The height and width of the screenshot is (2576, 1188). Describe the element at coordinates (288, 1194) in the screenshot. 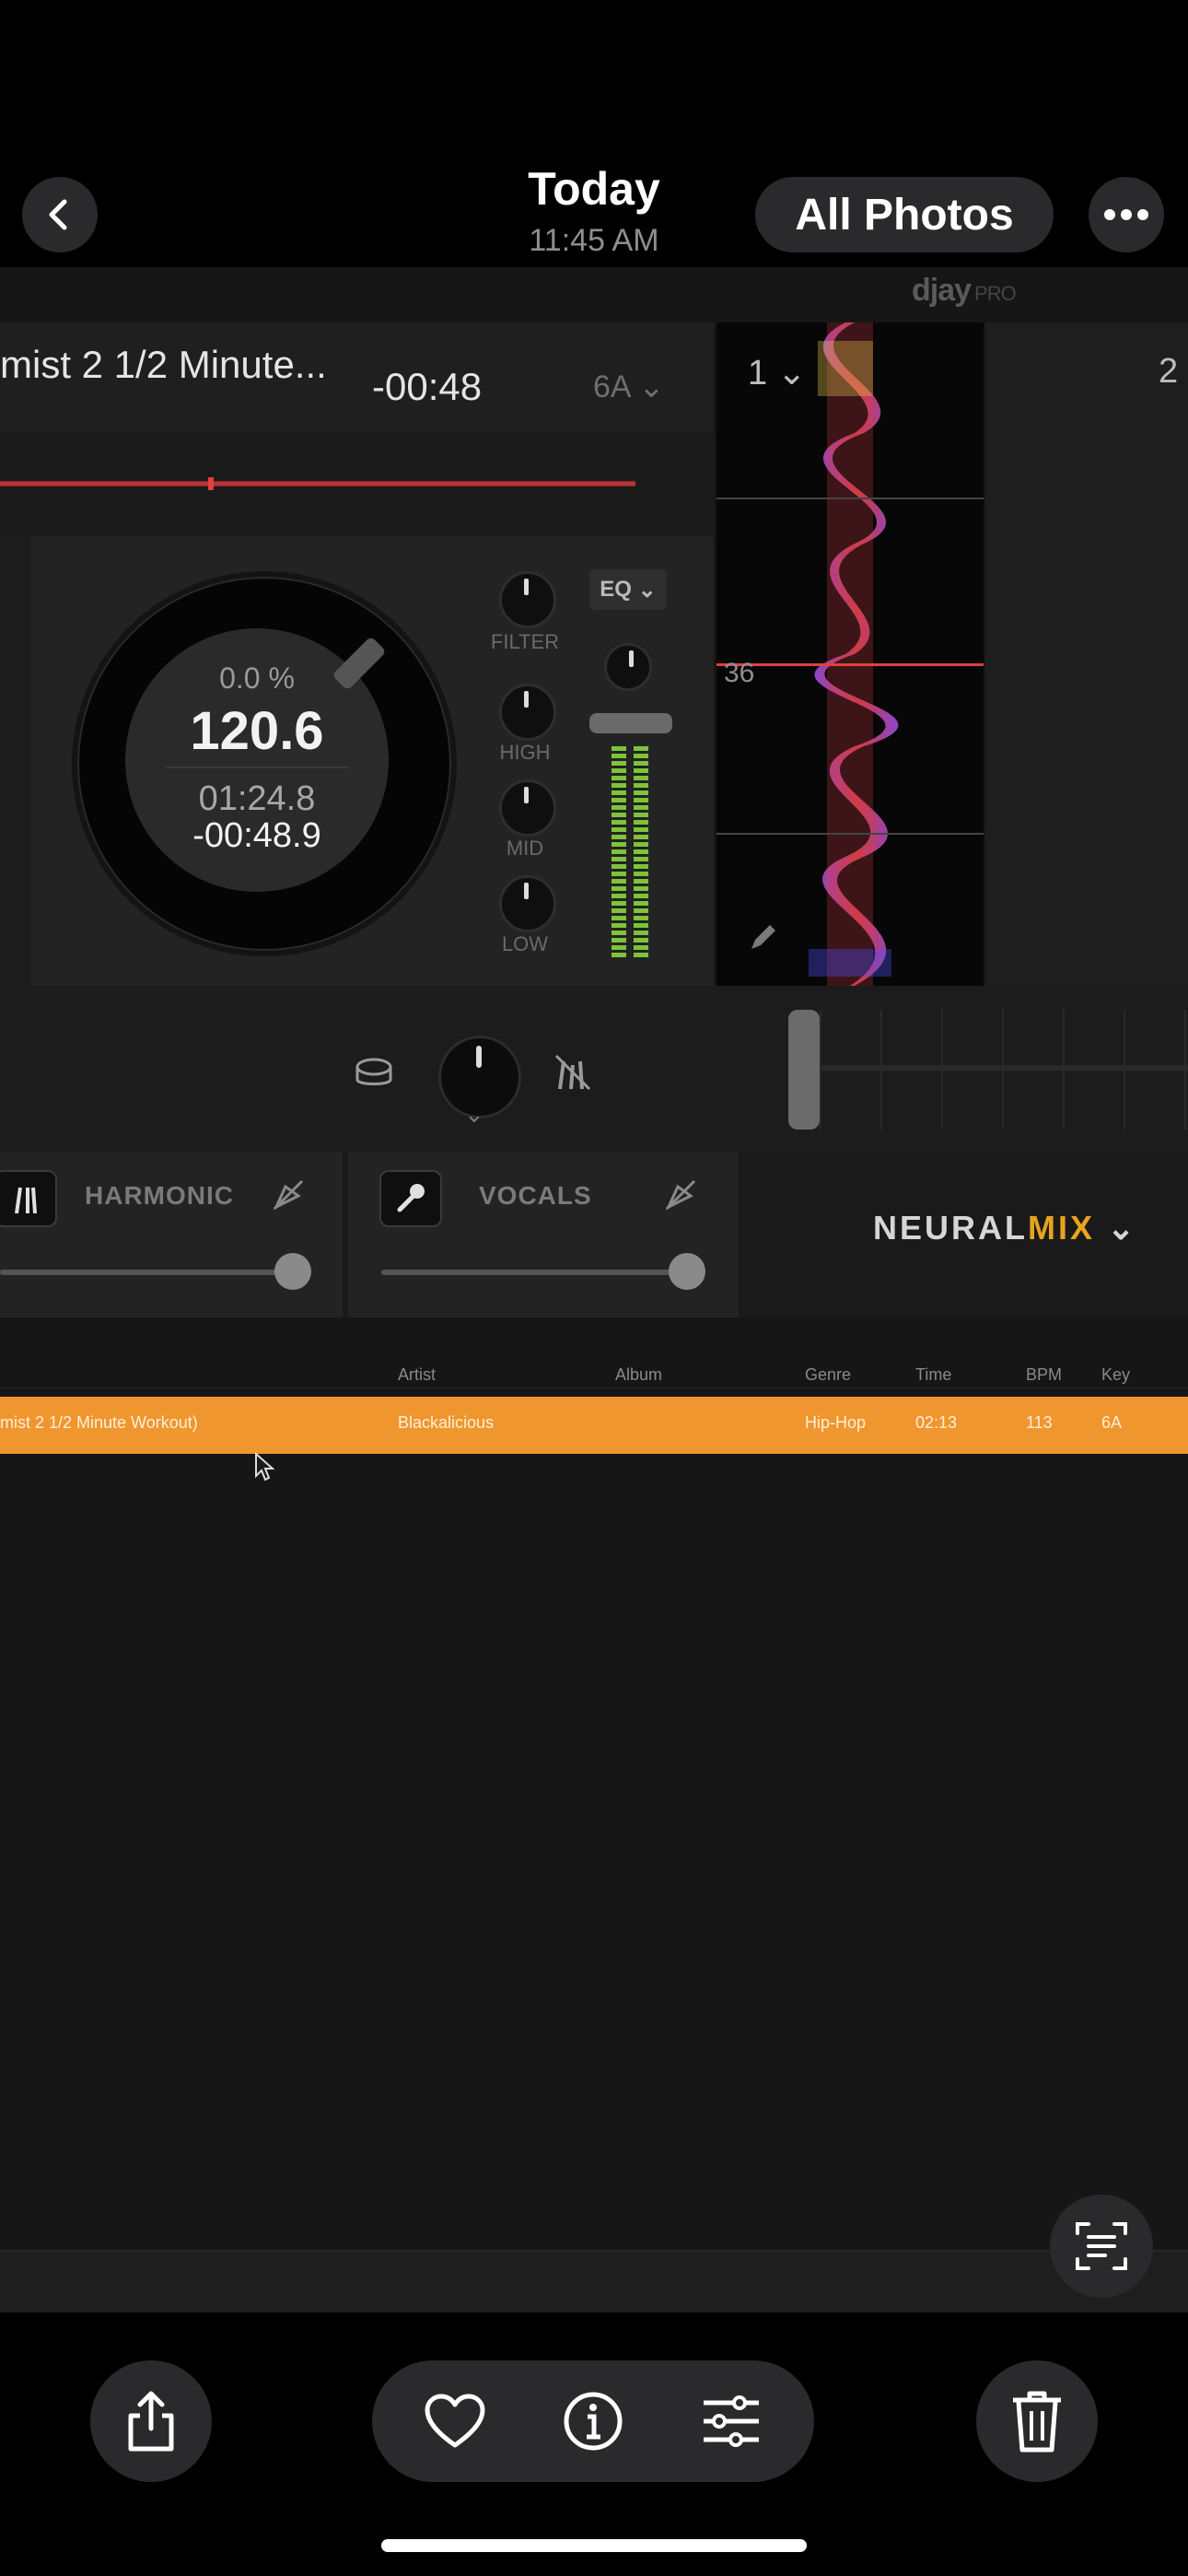

I see `harmonic-mute-icon` at that location.